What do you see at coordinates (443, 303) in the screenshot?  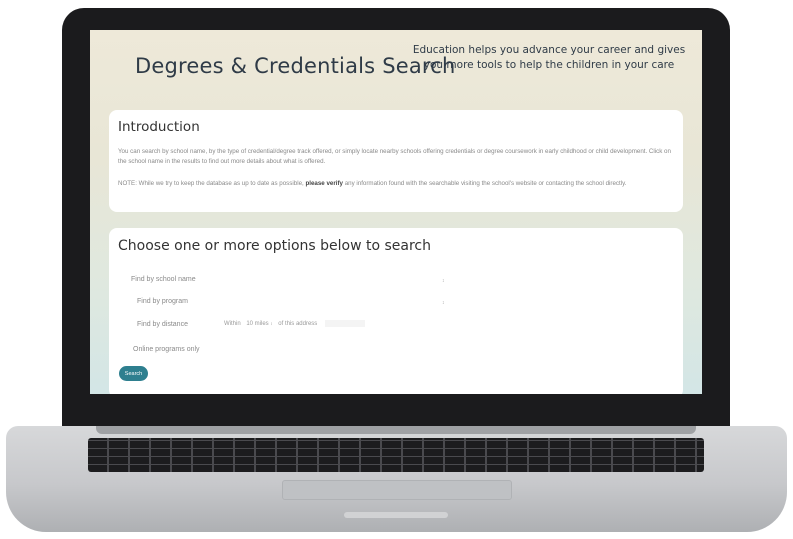 I see `program-select: ↕` at bounding box center [443, 303].